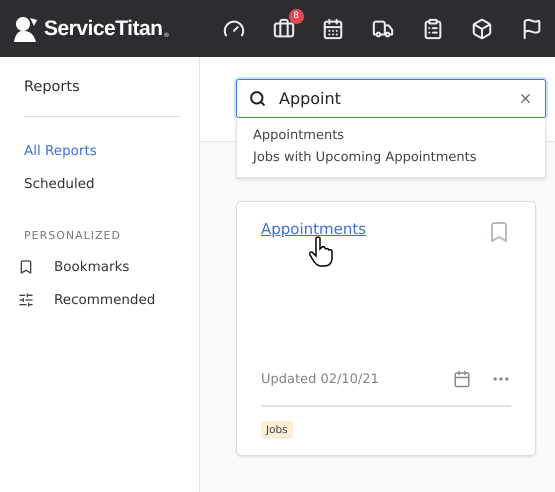  What do you see at coordinates (257, 98) in the screenshot?
I see `search-icon` at bounding box center [257, 98].